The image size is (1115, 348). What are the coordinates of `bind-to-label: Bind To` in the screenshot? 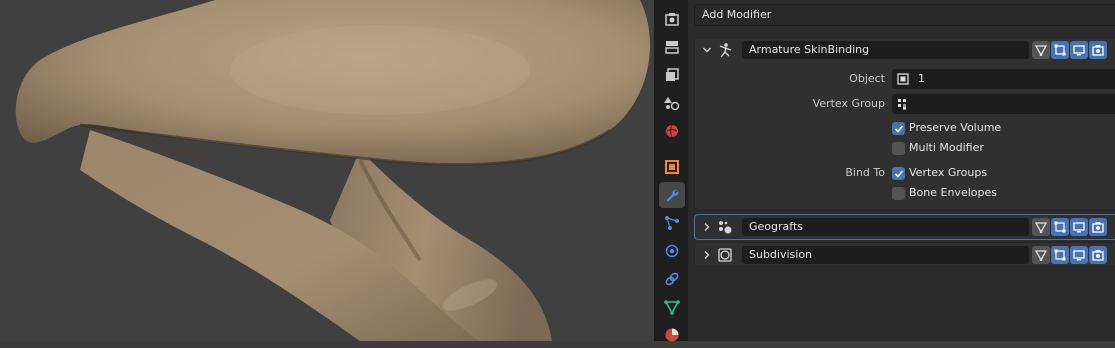 It's located at (865, 172).